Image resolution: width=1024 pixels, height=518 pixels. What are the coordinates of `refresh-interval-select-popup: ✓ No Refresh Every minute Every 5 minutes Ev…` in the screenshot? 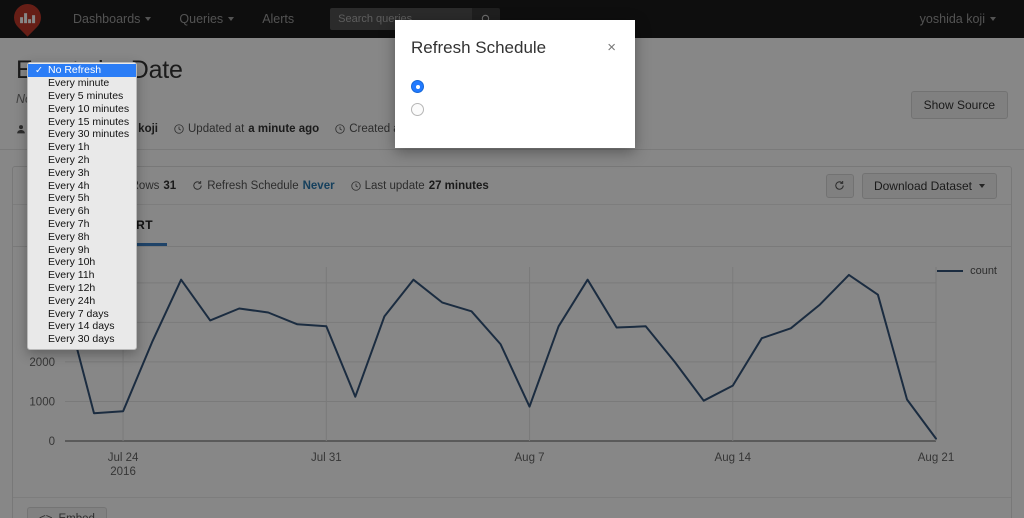 It's located at (82, 206).